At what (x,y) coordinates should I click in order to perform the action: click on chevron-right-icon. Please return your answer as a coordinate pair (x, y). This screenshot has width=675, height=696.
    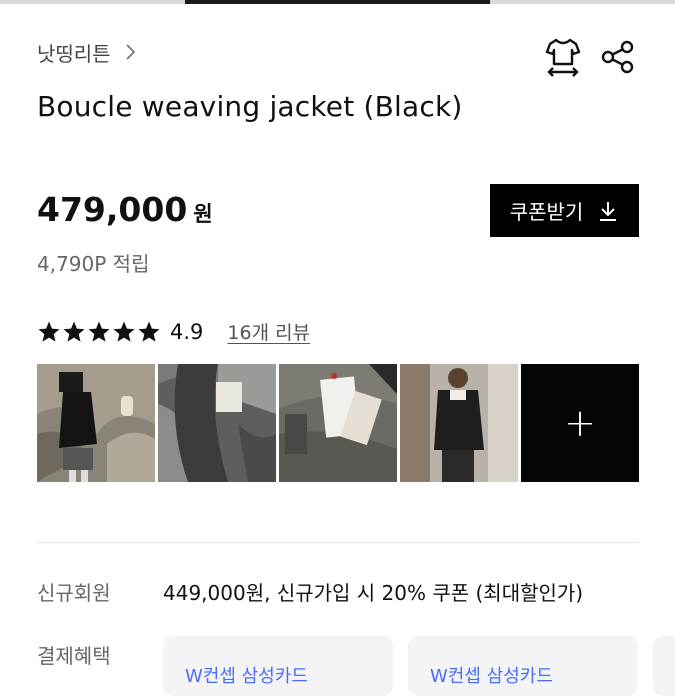
    Looking at the image, I should click on (130, 52).